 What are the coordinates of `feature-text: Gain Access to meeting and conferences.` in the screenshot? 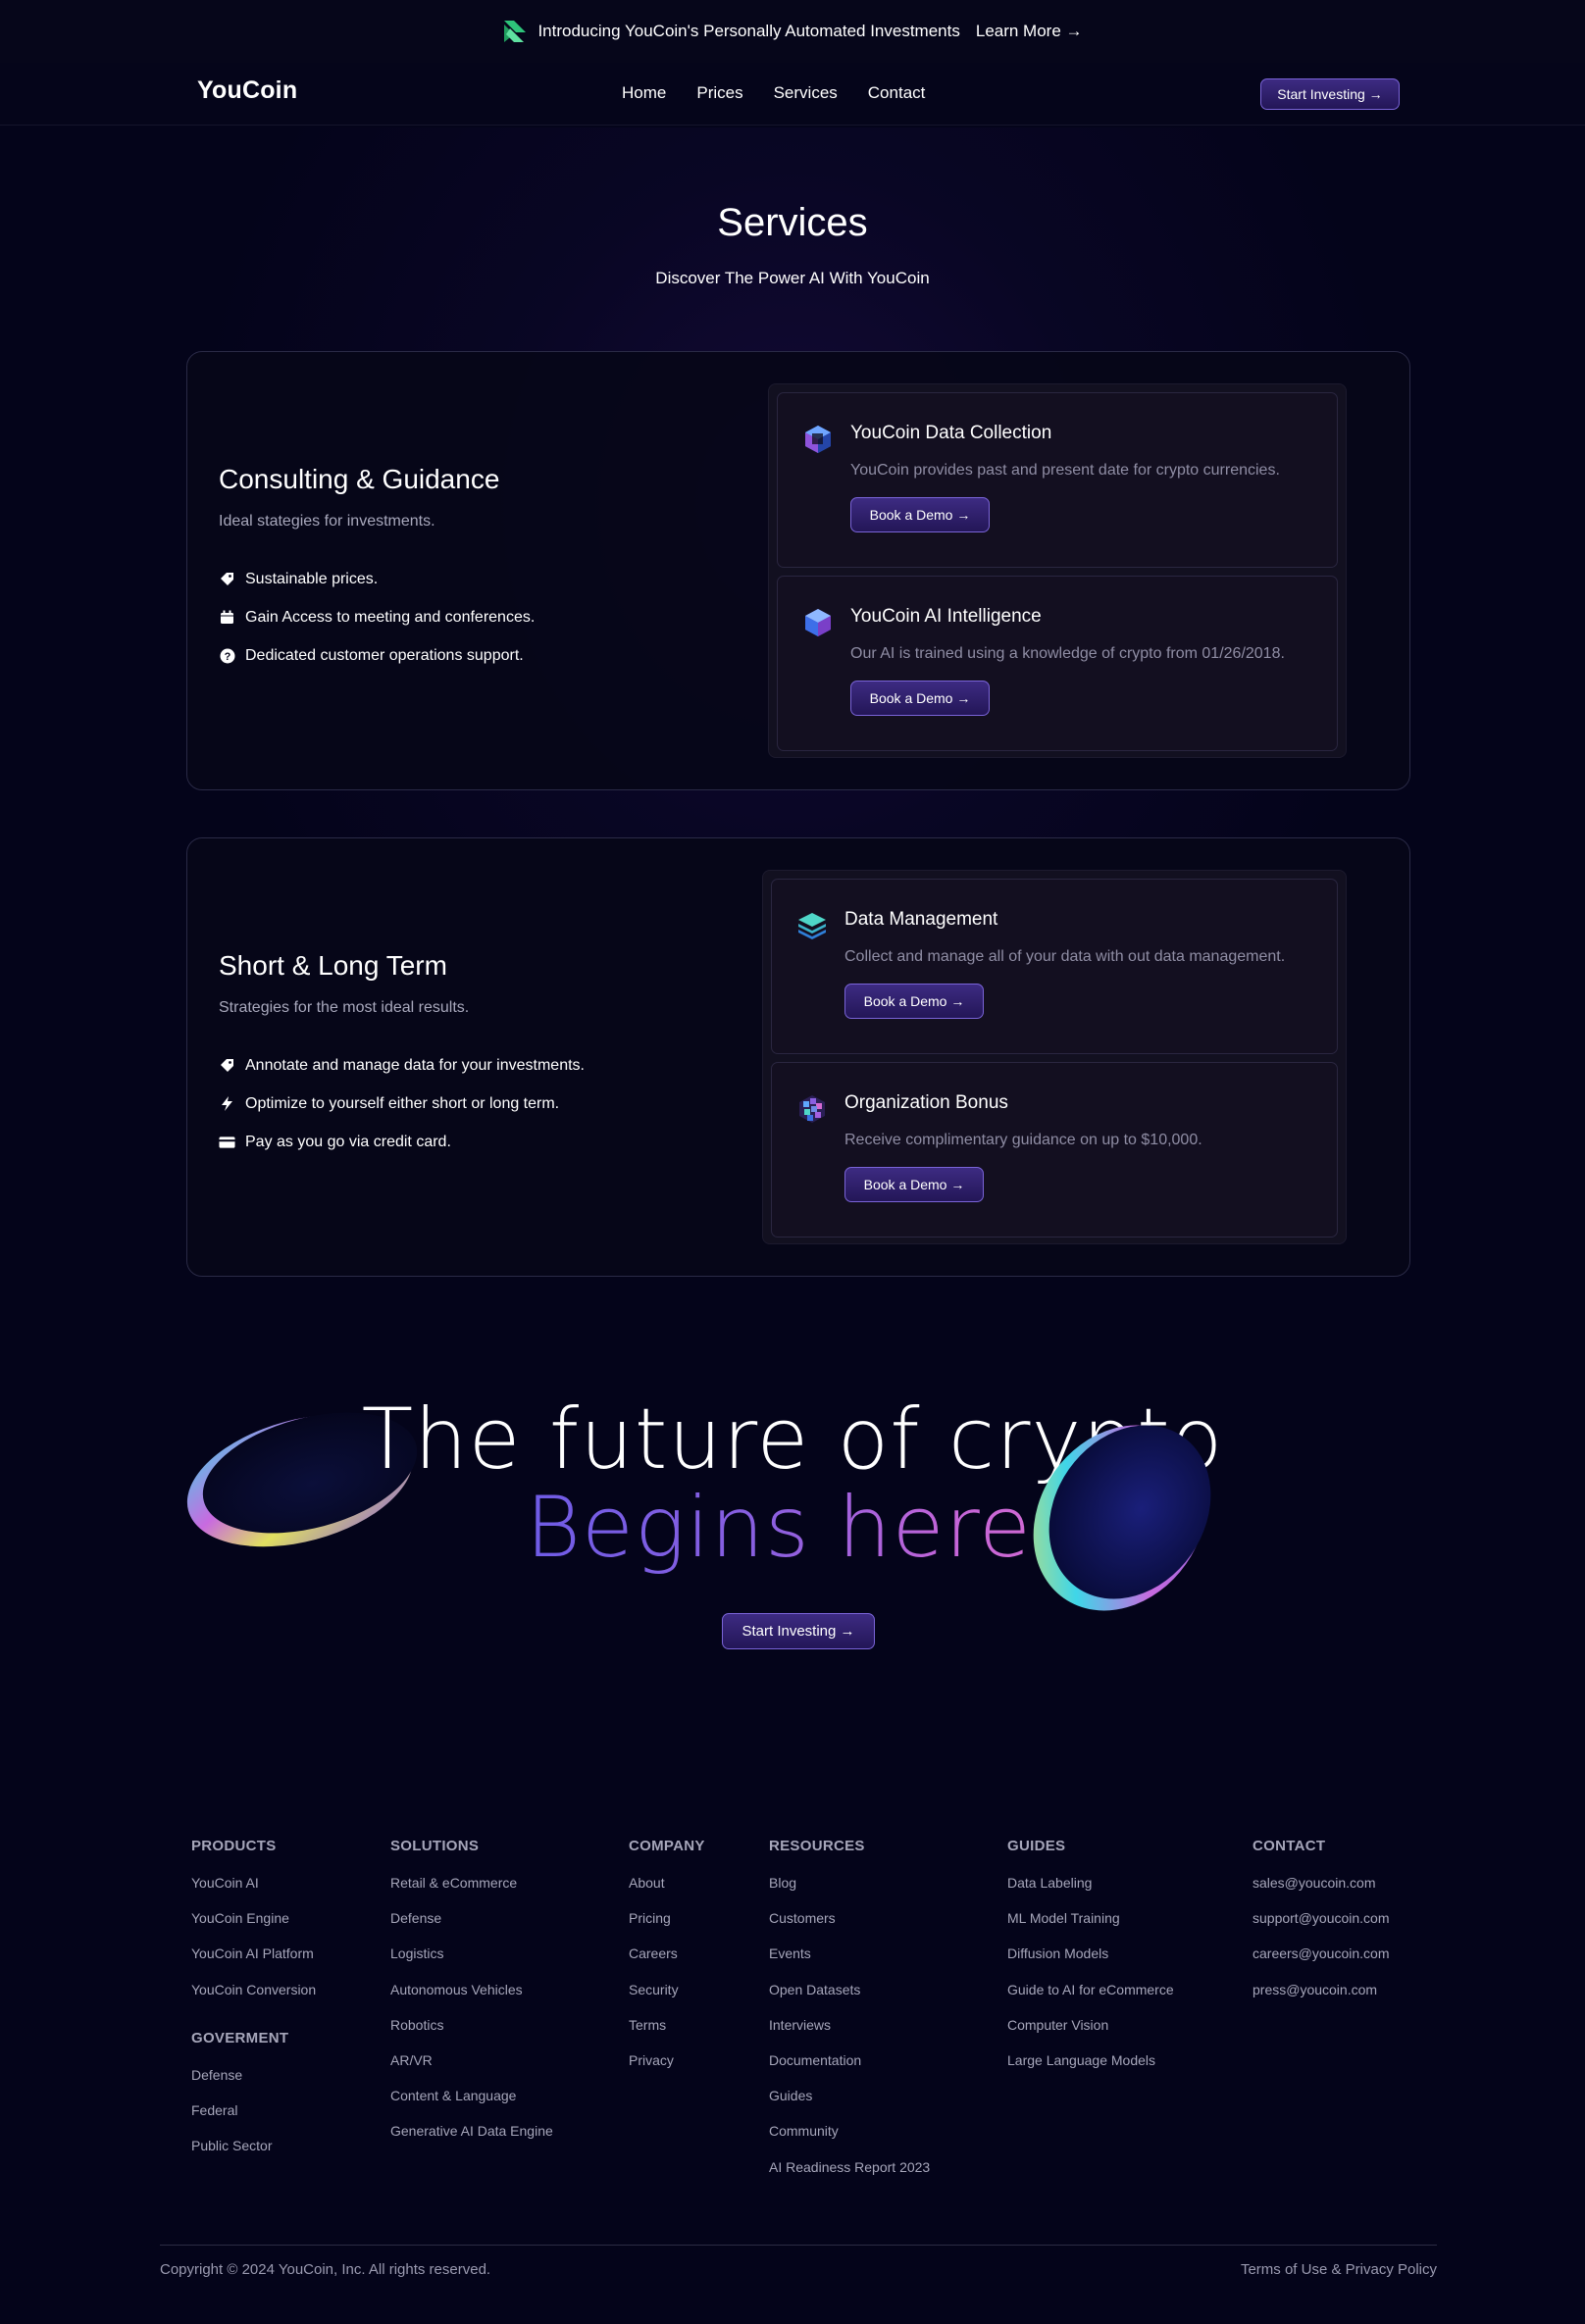 It's located at (390, 617).